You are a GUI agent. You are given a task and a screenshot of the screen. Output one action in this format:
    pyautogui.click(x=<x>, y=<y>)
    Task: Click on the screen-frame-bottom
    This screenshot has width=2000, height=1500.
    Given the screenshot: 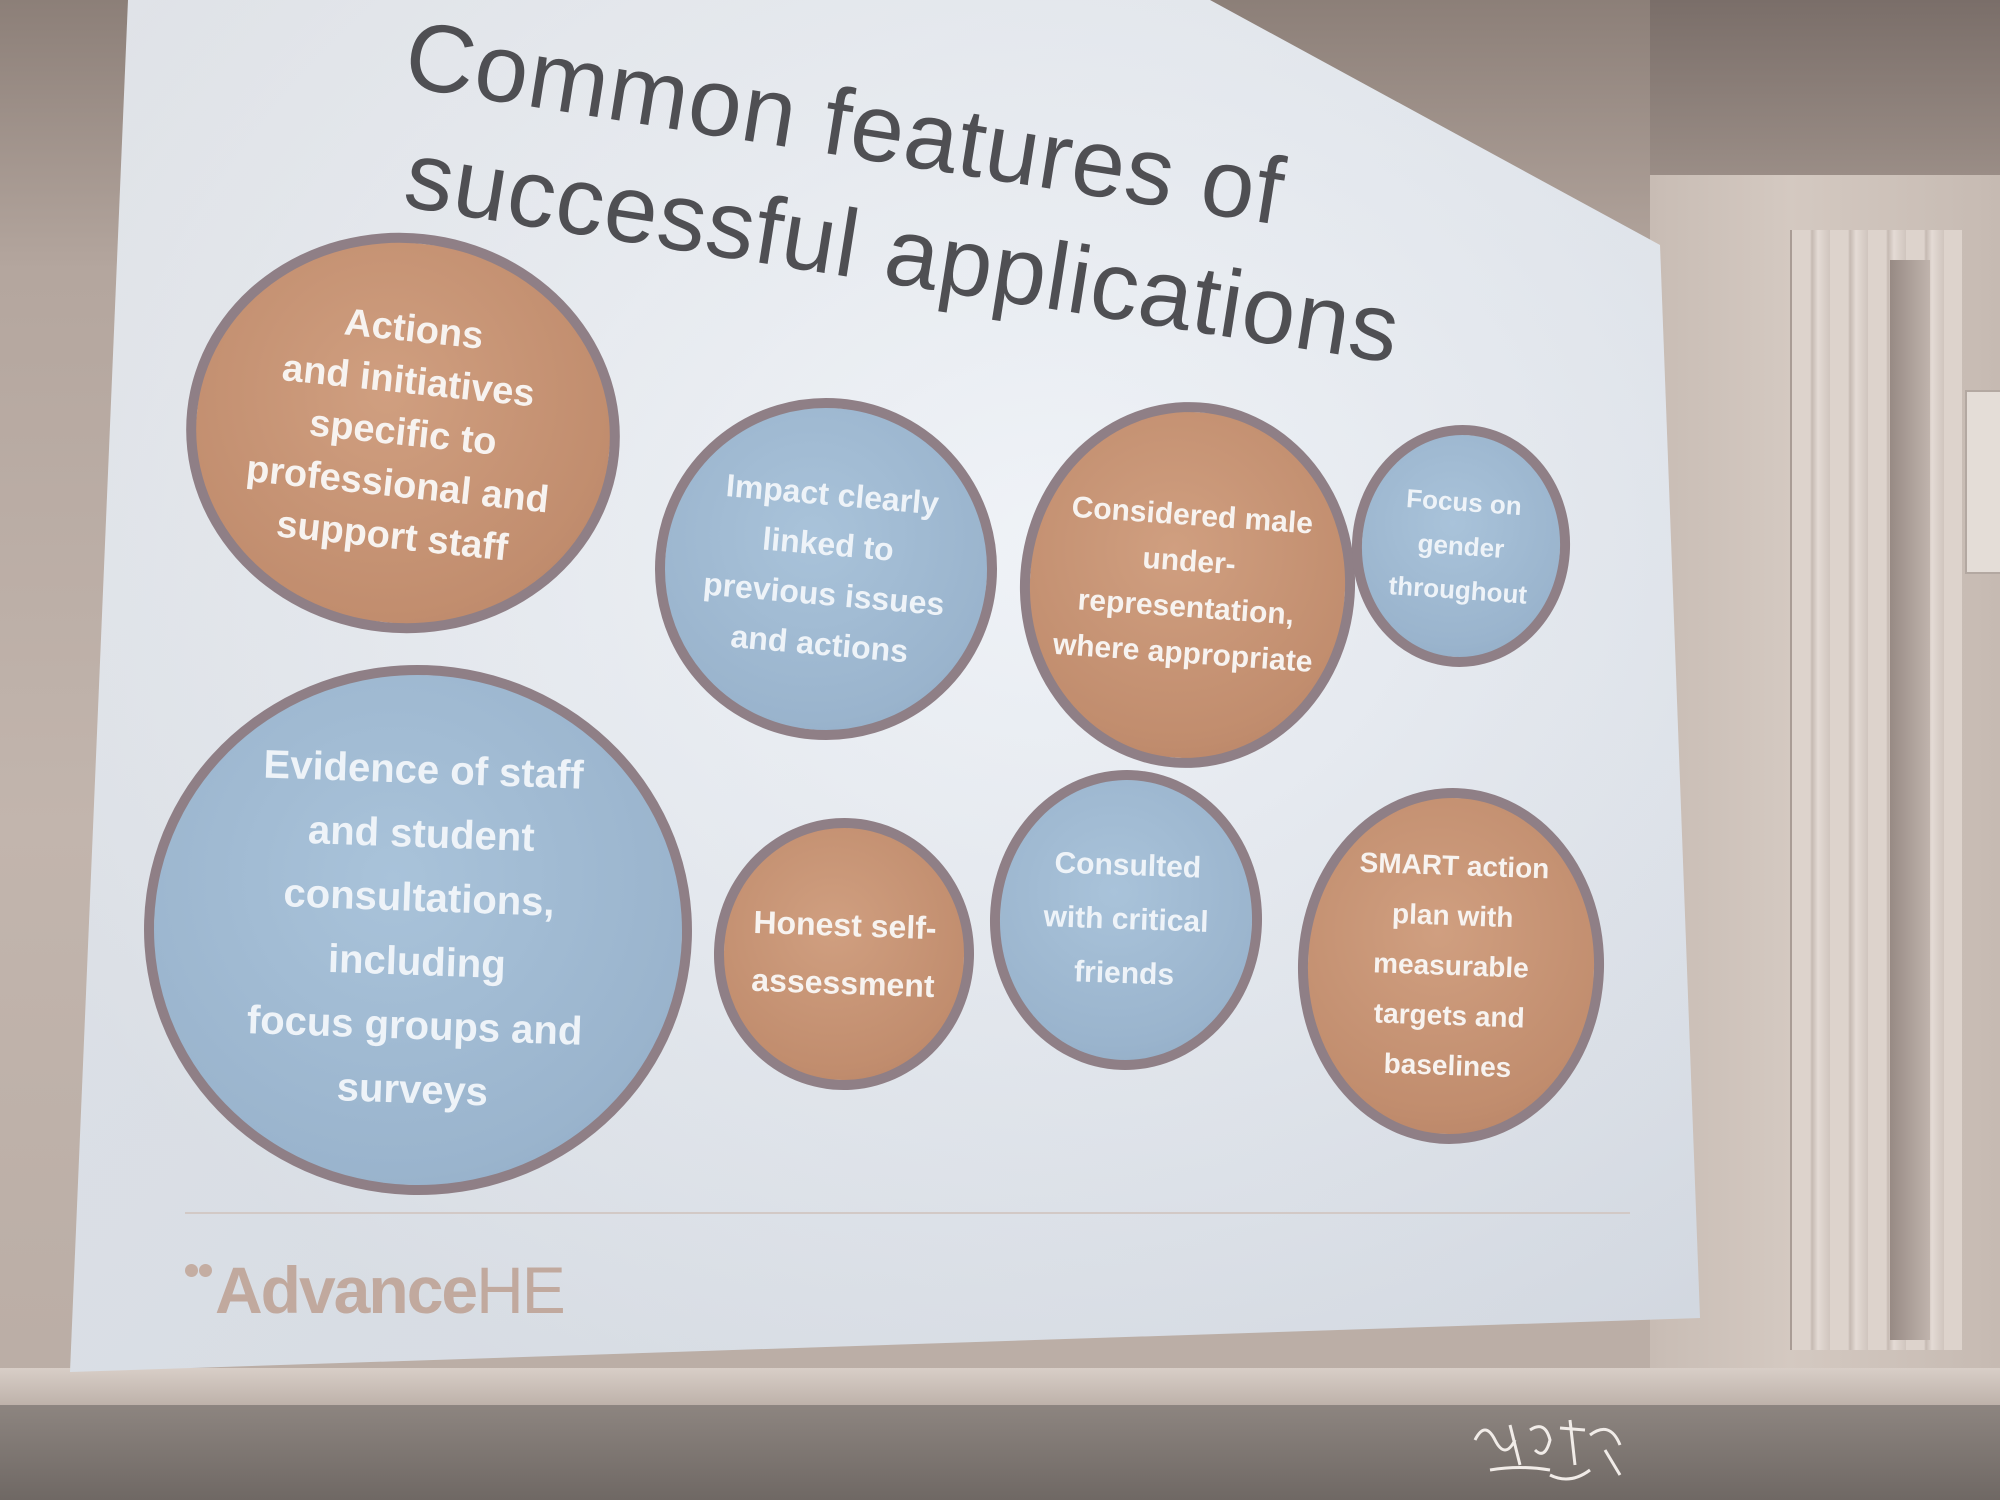 What is the action you would take?
    pyautogui.click(x=1000, y=1388)
    